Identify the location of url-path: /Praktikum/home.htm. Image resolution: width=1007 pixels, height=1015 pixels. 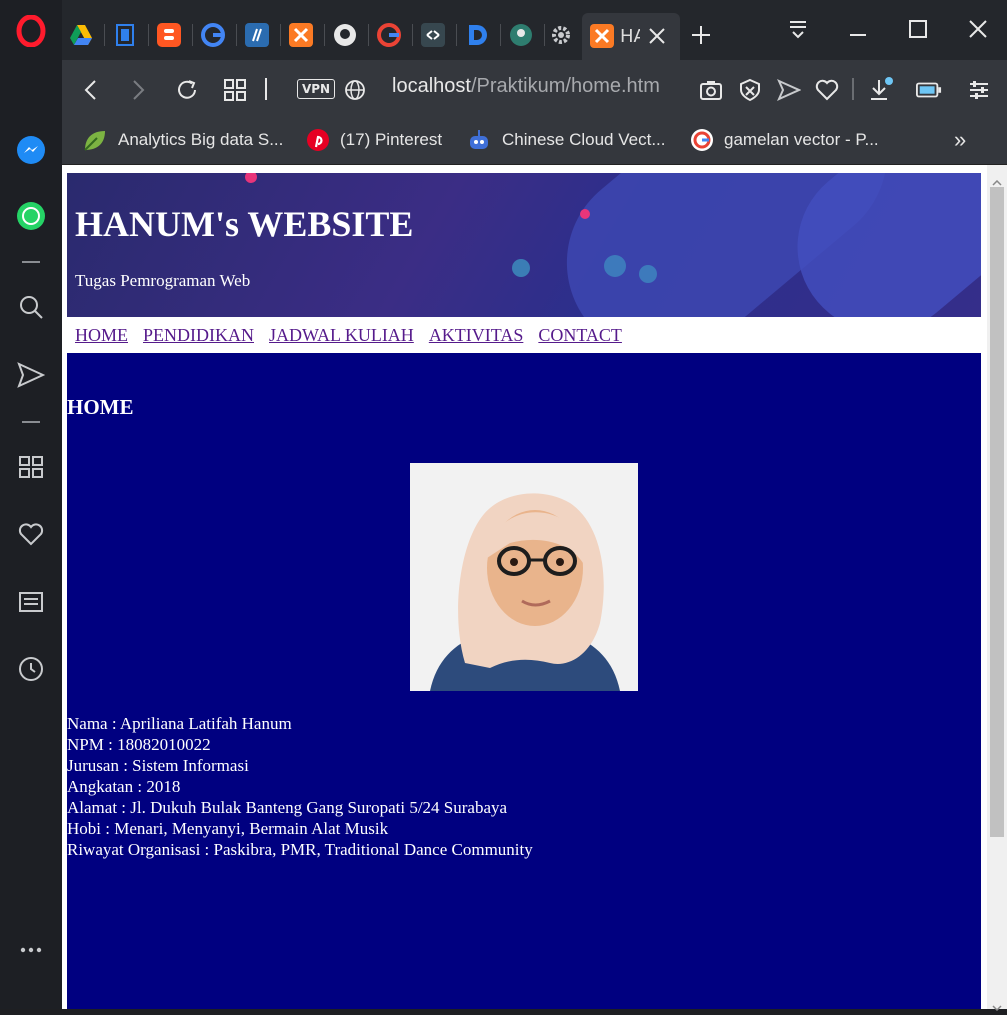
(565, 86).